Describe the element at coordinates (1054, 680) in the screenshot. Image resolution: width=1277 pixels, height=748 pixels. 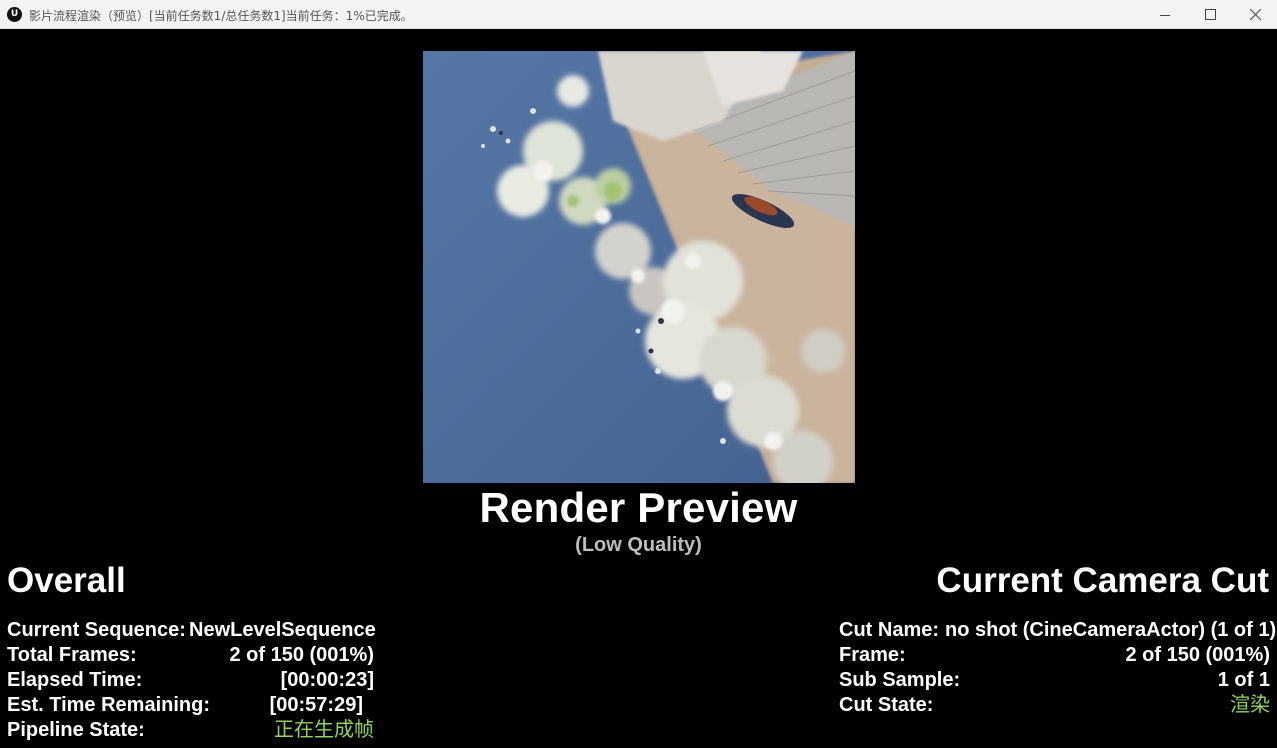
I see `sub-sample-row: Sub Sample: 1 of 1` at that location.